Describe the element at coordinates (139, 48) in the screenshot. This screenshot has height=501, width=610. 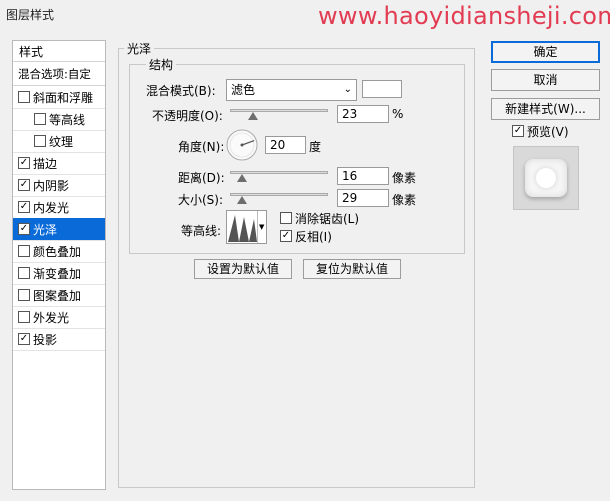
I see `satin-group-title: 光泽` at that location.